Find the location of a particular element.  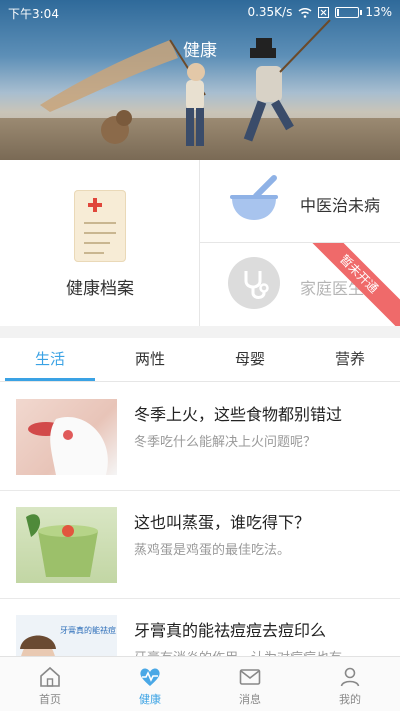

hero-illustration is located at coordinates (185, 82).